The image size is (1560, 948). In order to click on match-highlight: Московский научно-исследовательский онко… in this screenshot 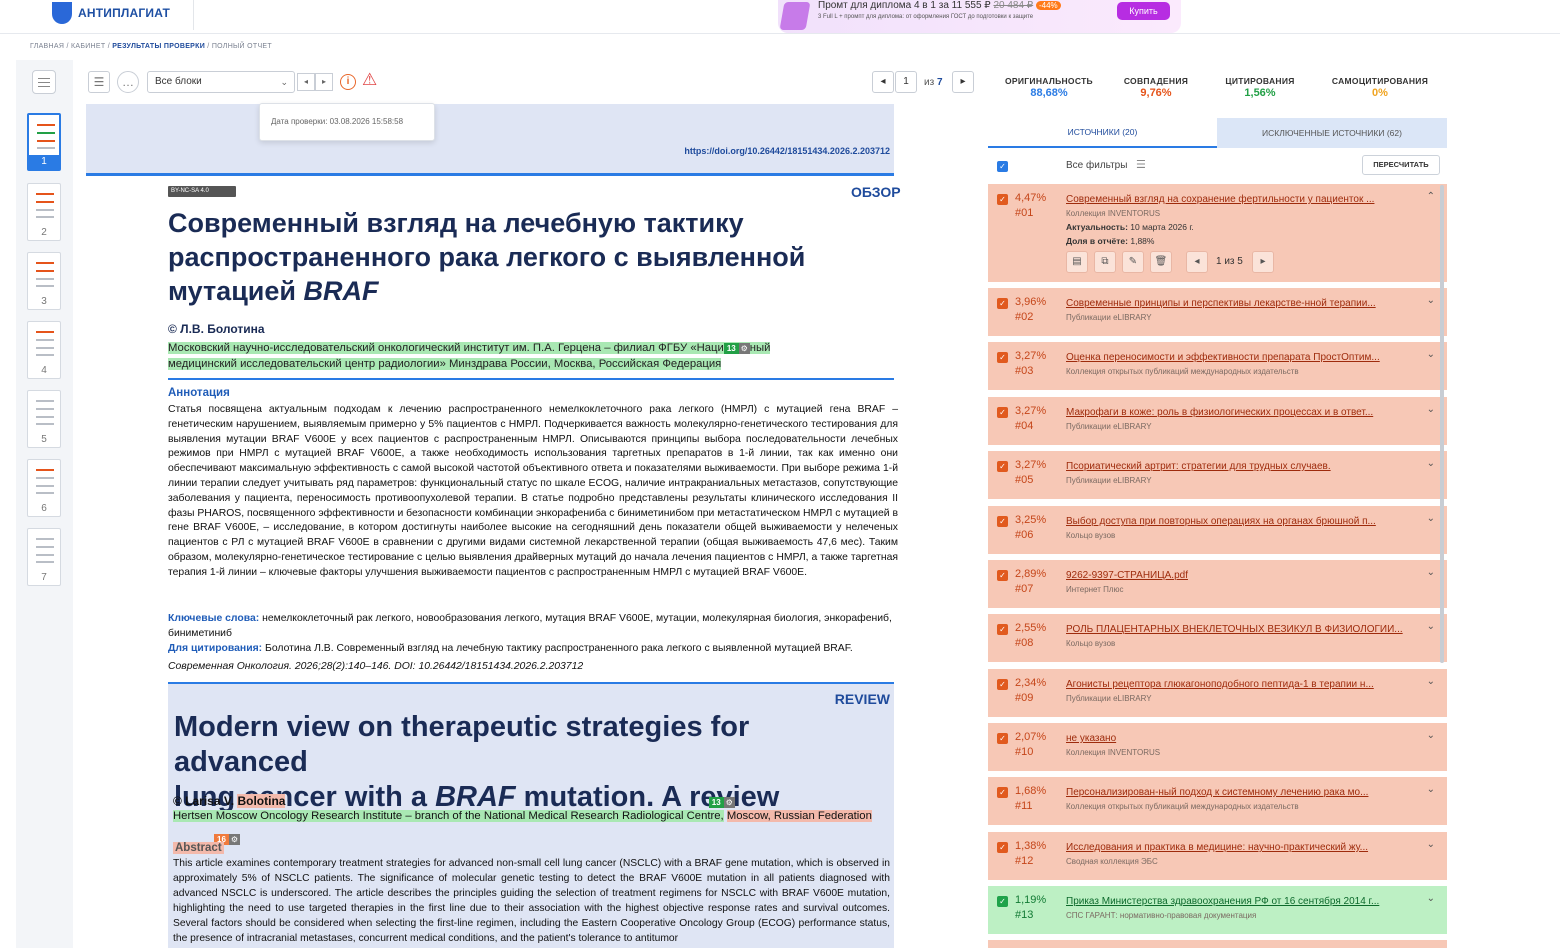, I will do `click(469, 348)`.